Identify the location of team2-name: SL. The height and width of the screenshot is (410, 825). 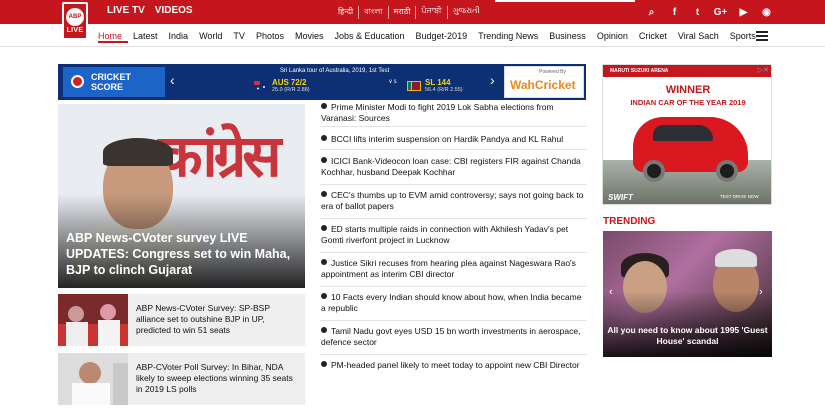
(430, 82).